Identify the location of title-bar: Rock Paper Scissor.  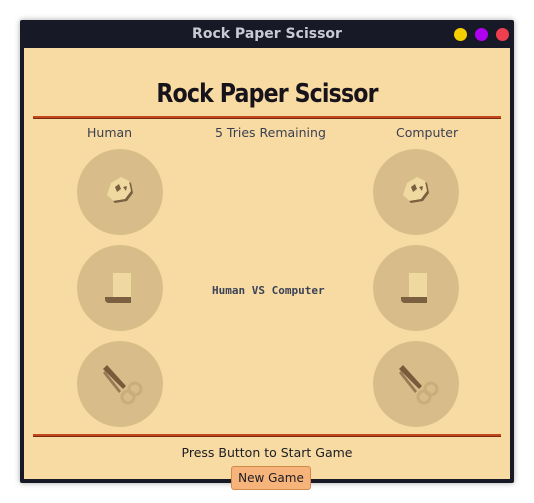
(267, 34).